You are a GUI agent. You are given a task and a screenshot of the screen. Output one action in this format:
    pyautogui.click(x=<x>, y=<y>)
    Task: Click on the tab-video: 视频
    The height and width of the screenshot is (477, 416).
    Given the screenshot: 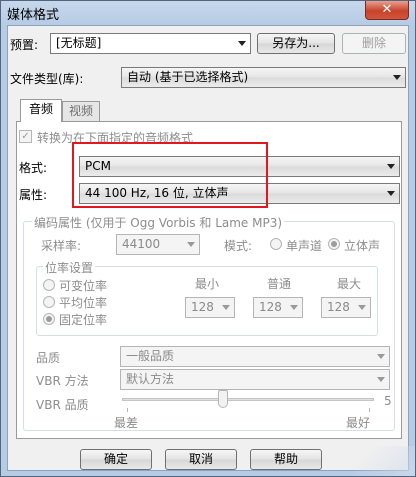 What is the action you would take?
    pyautogui.click(x=81, y=111)
    